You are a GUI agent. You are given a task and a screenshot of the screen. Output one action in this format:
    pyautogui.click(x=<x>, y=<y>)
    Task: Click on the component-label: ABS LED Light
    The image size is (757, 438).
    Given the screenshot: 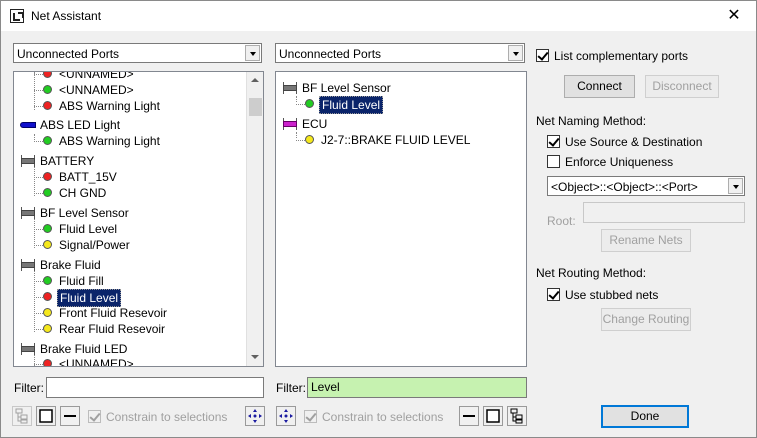 What is the action you would take?
    pyautogui.click(x=80, y=125)
    